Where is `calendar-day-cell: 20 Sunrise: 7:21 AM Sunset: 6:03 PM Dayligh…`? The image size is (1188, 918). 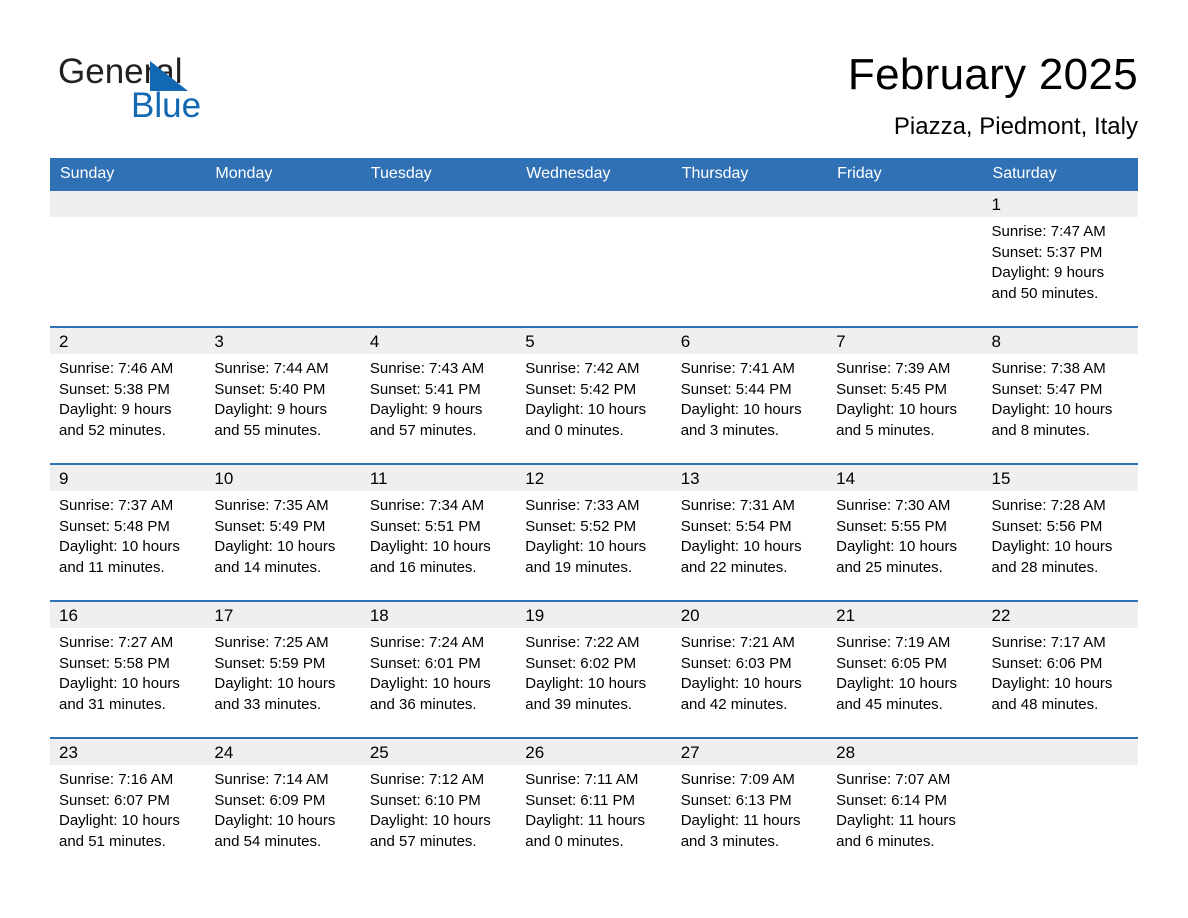
calendar-day-cell: 20 Sunrise: 7:21 AM Sunset: 6:03 PM Dayligh… is located at coordinates (749, 669).